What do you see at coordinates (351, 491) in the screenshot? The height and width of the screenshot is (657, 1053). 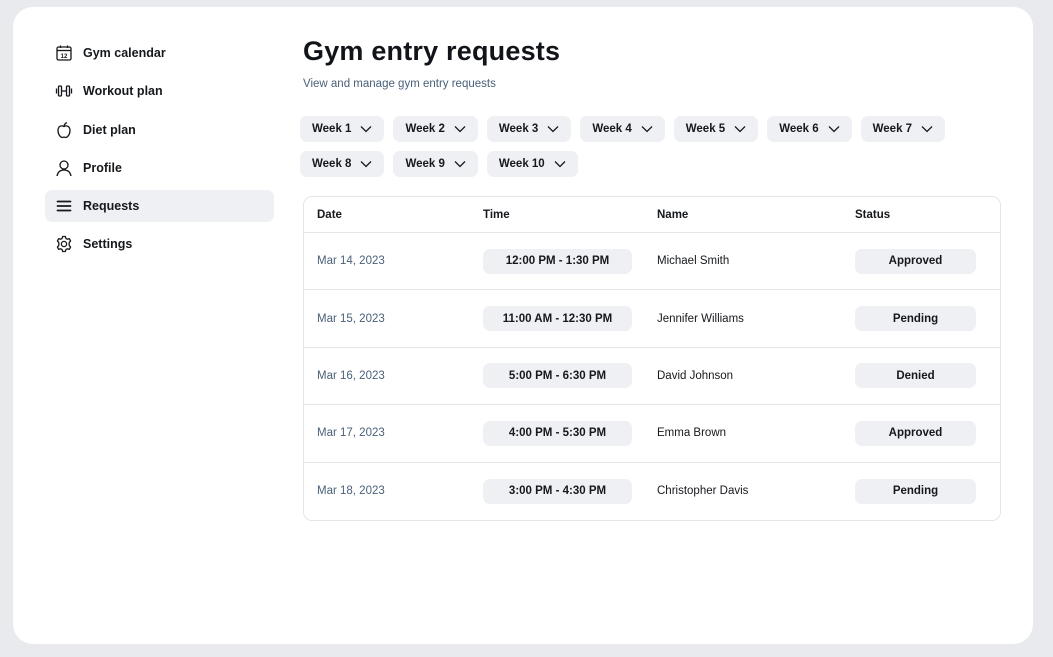 I see `request-date: Mar 18, 2023` at bounding box center [351, 491].